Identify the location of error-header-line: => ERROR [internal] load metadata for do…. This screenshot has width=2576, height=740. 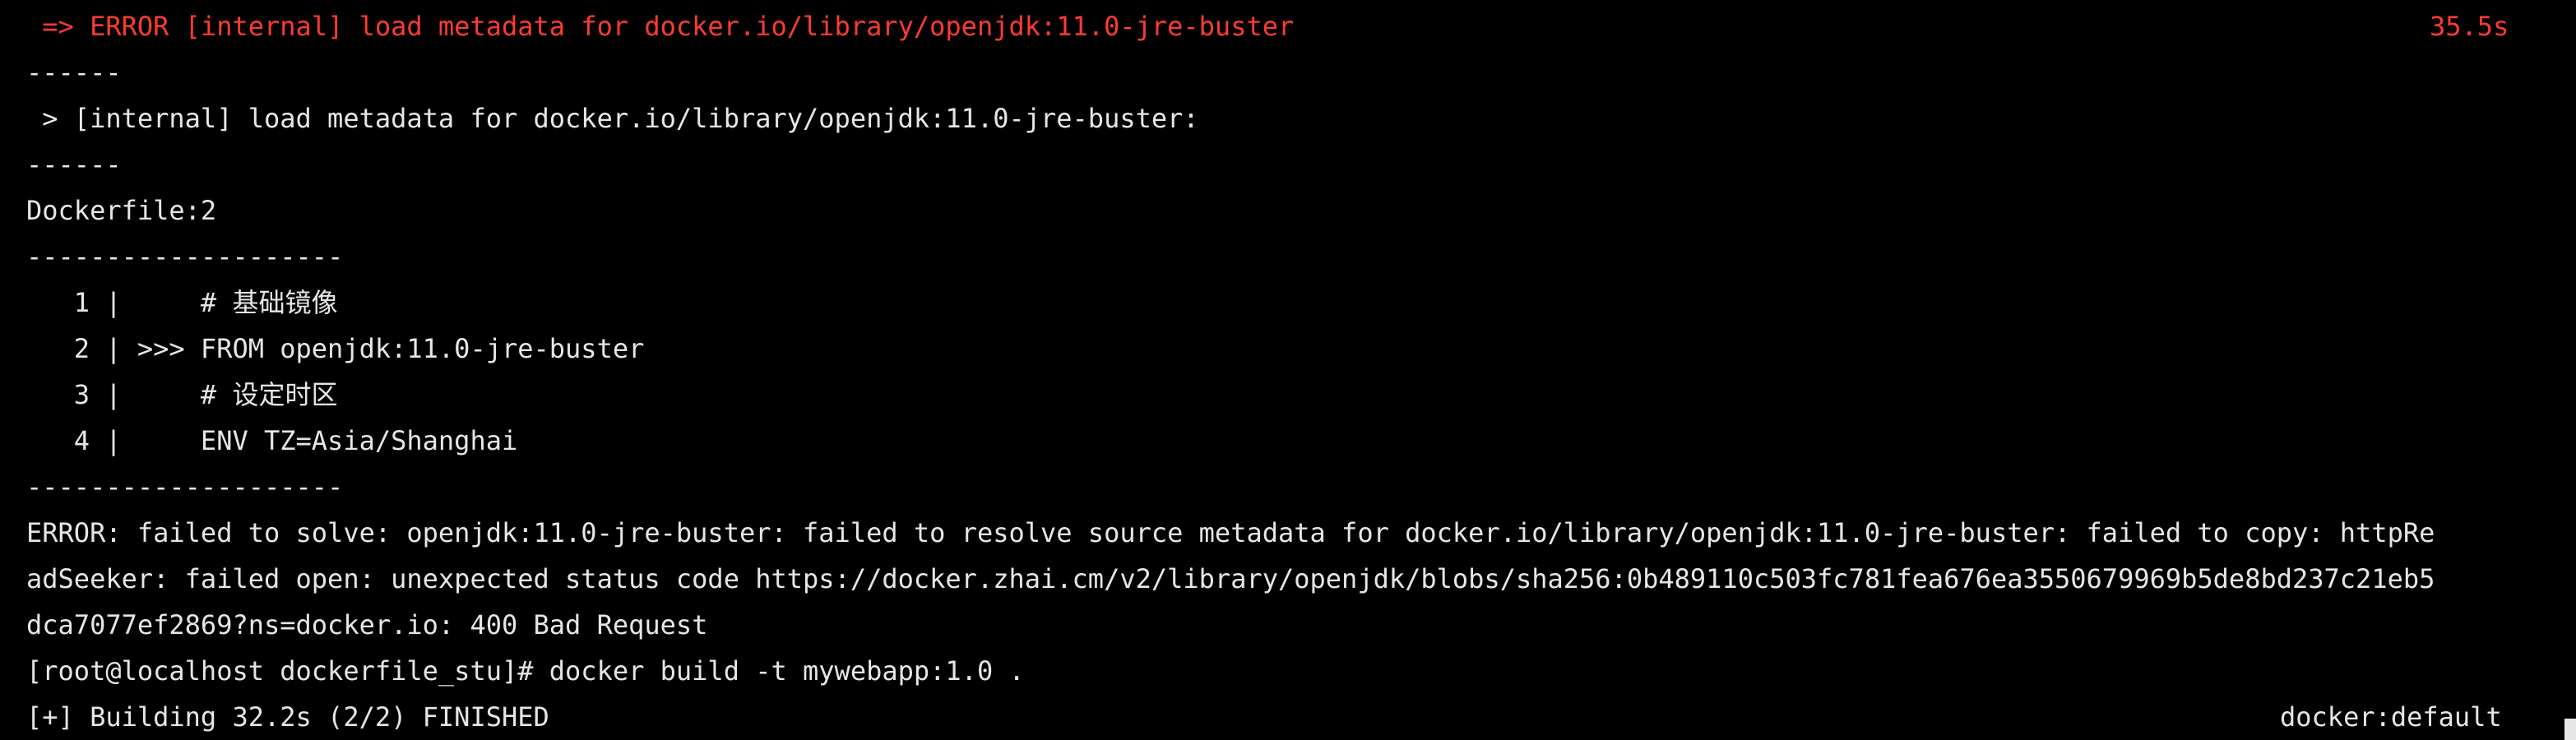
(660, 27).